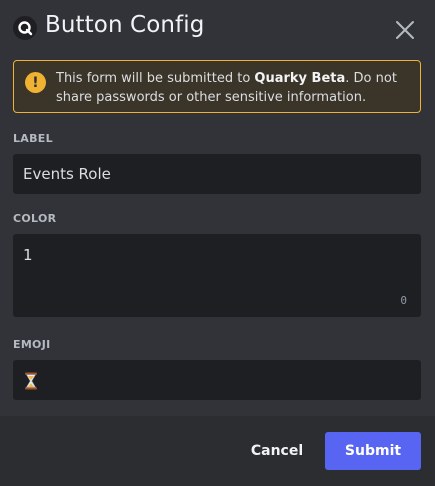 This screenshot has height=486, width=435. I want to click on emoji-input, so click(217, 380).